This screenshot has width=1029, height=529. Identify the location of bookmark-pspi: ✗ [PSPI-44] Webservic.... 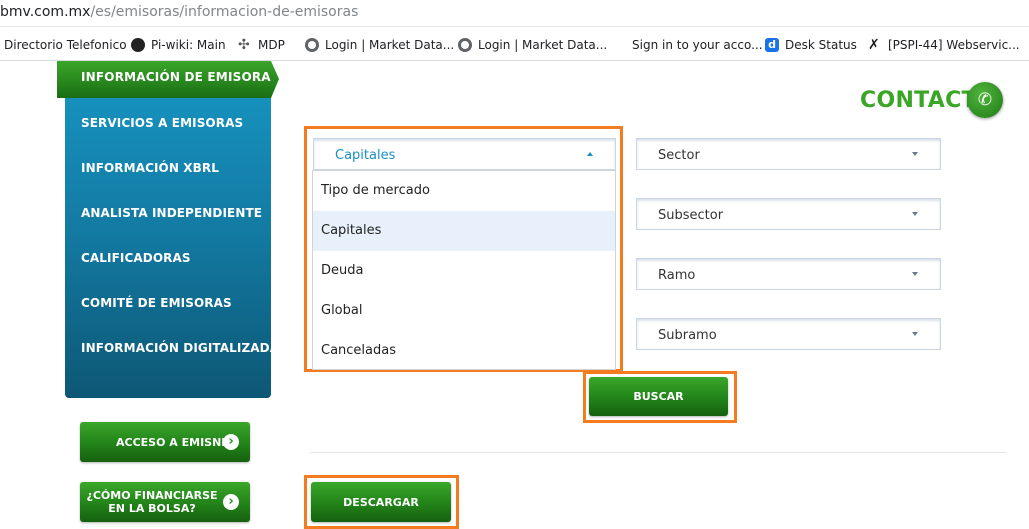
(944, 45).